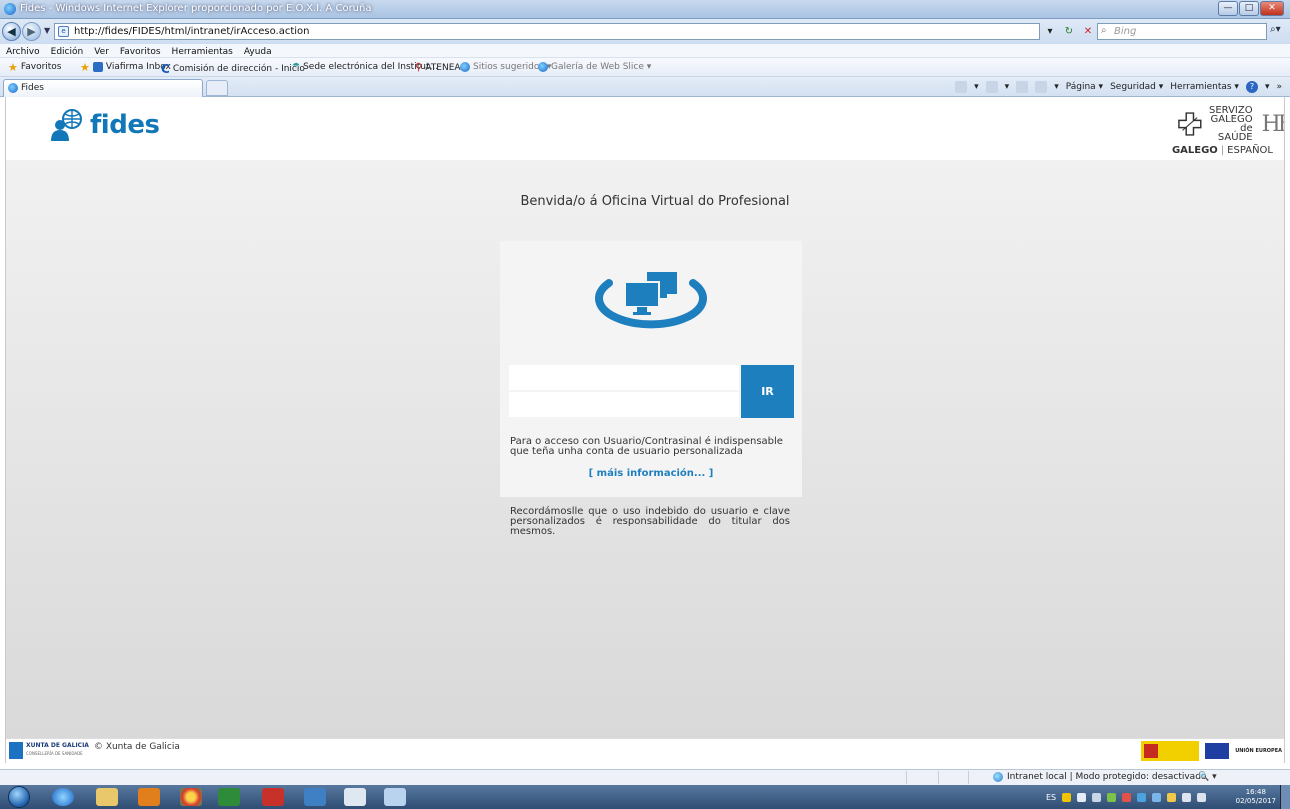 The width and height of the screenshot is (1290, 809). What do you see at coordinates (1250, 150) in the screenshot?
I see `lang-espanol: ESPAÑOL` at bounding box center [1250, 150].